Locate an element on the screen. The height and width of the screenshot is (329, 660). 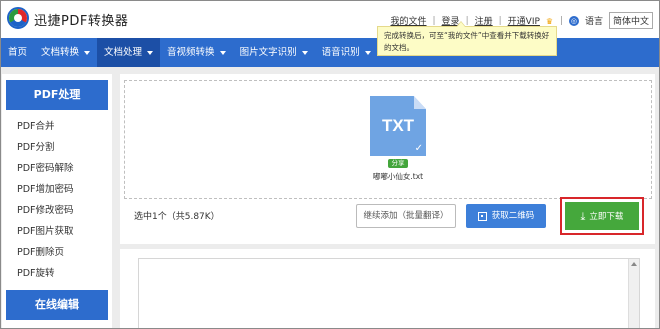
nav-document-conversion: 文档转换 is located at coordinates (65, 52).